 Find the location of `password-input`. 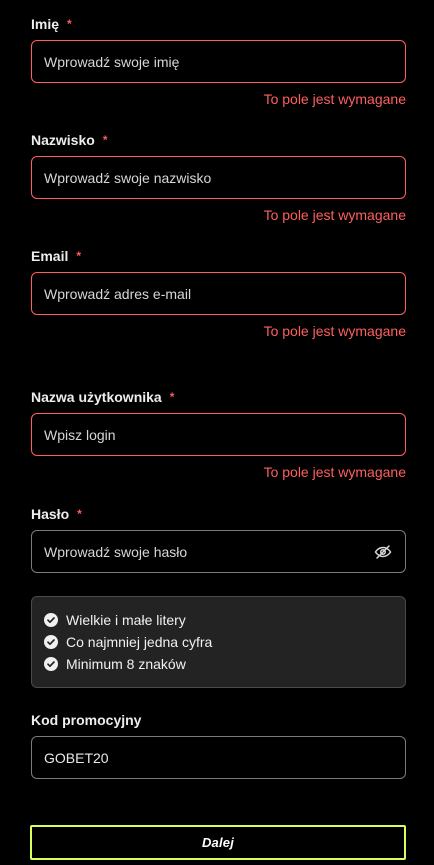

password-input is located at coordinates (218, 551).